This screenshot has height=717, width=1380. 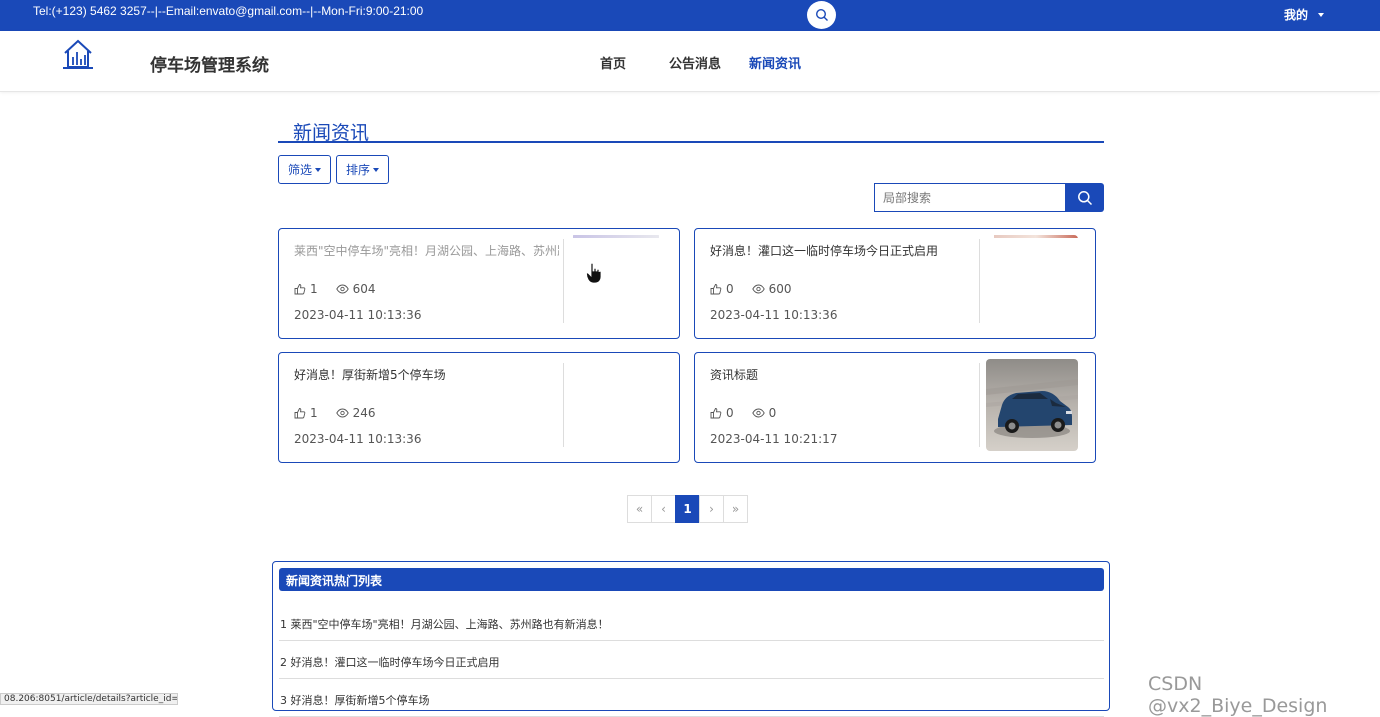 I want to click on global-search-button, so click(x=821, y=15).